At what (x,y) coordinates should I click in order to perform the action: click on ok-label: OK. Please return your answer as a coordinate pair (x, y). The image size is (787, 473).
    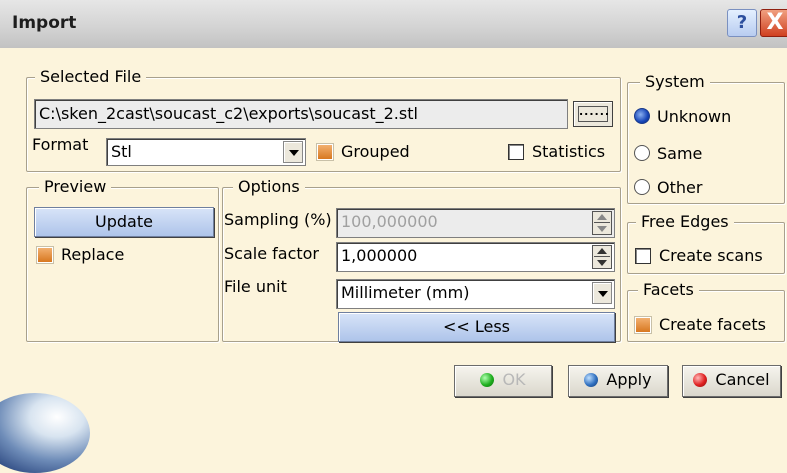
    Looking at the image, I should click on (514, 379).